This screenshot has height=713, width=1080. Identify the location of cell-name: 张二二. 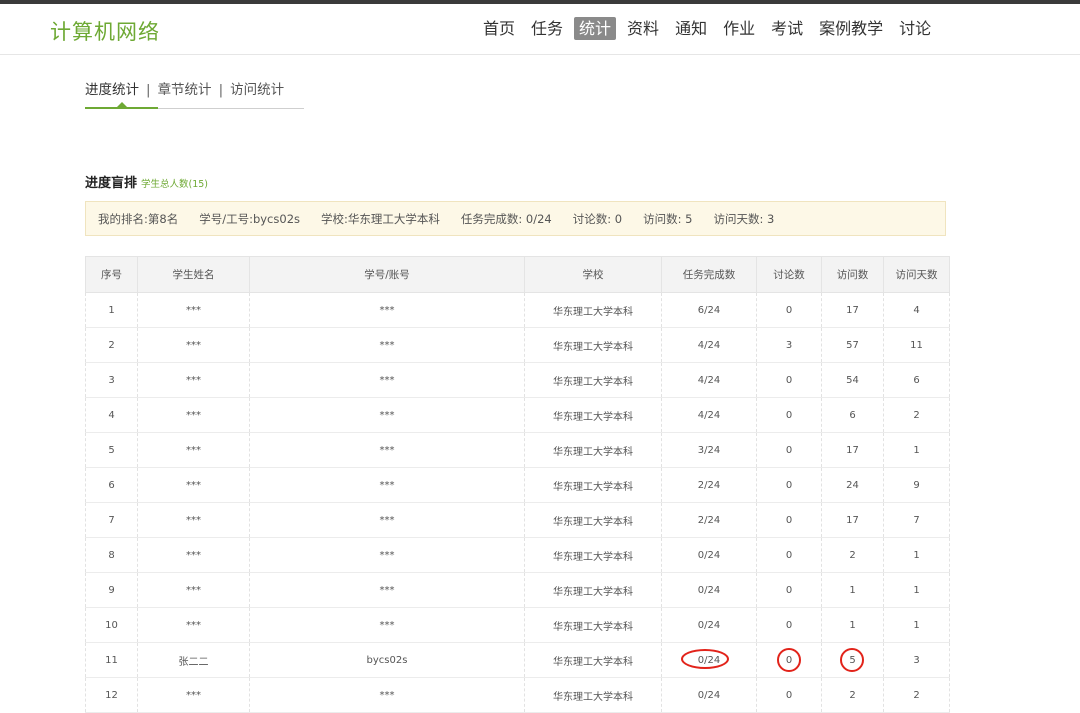
(193, 660).